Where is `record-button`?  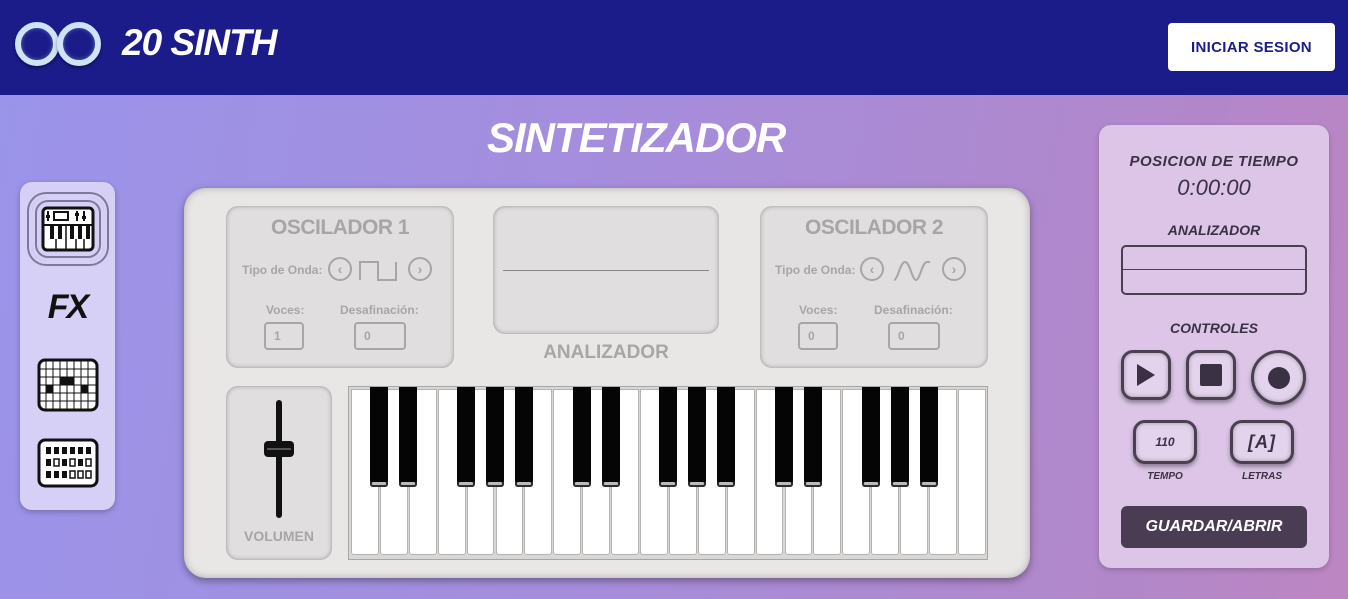
record-button is located at coordinates (1278, 377).